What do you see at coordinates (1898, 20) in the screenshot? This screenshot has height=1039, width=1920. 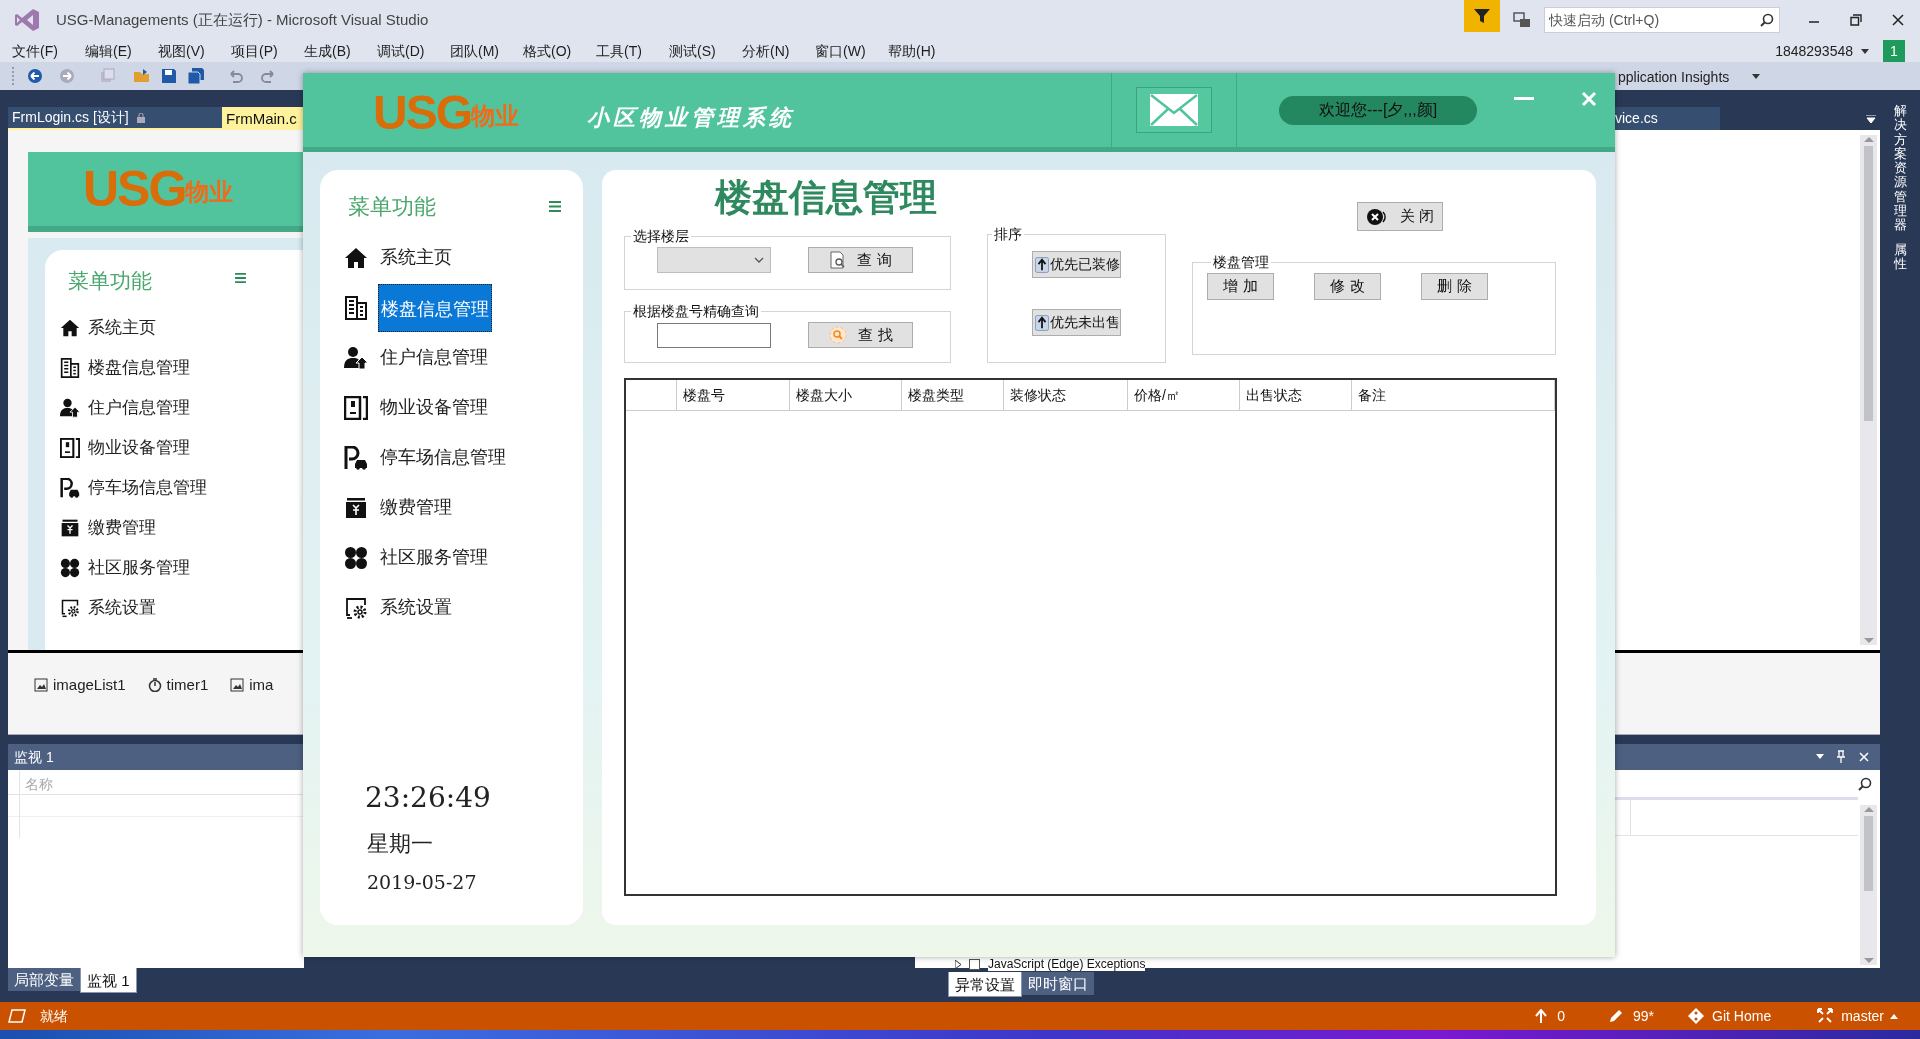 I see `close-icon` at bounding box center [1898, 20].